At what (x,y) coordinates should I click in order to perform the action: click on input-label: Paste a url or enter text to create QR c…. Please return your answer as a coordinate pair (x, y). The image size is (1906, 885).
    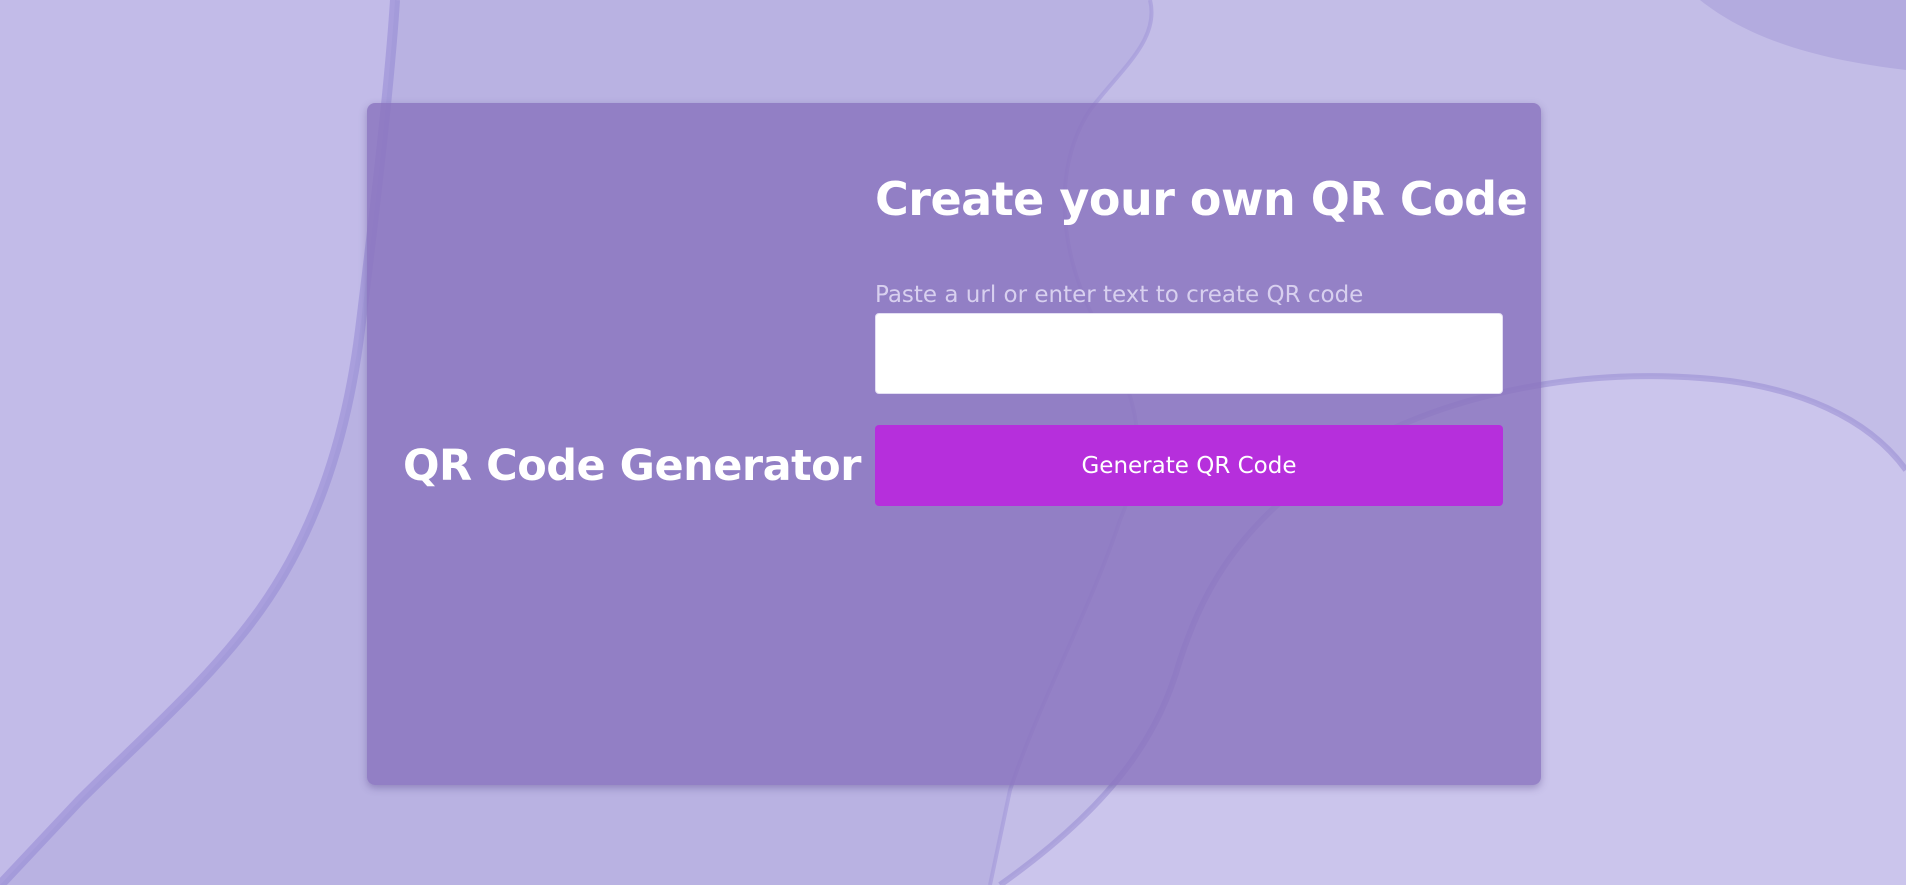
    Looking at the image, I should click on (1119, 295).